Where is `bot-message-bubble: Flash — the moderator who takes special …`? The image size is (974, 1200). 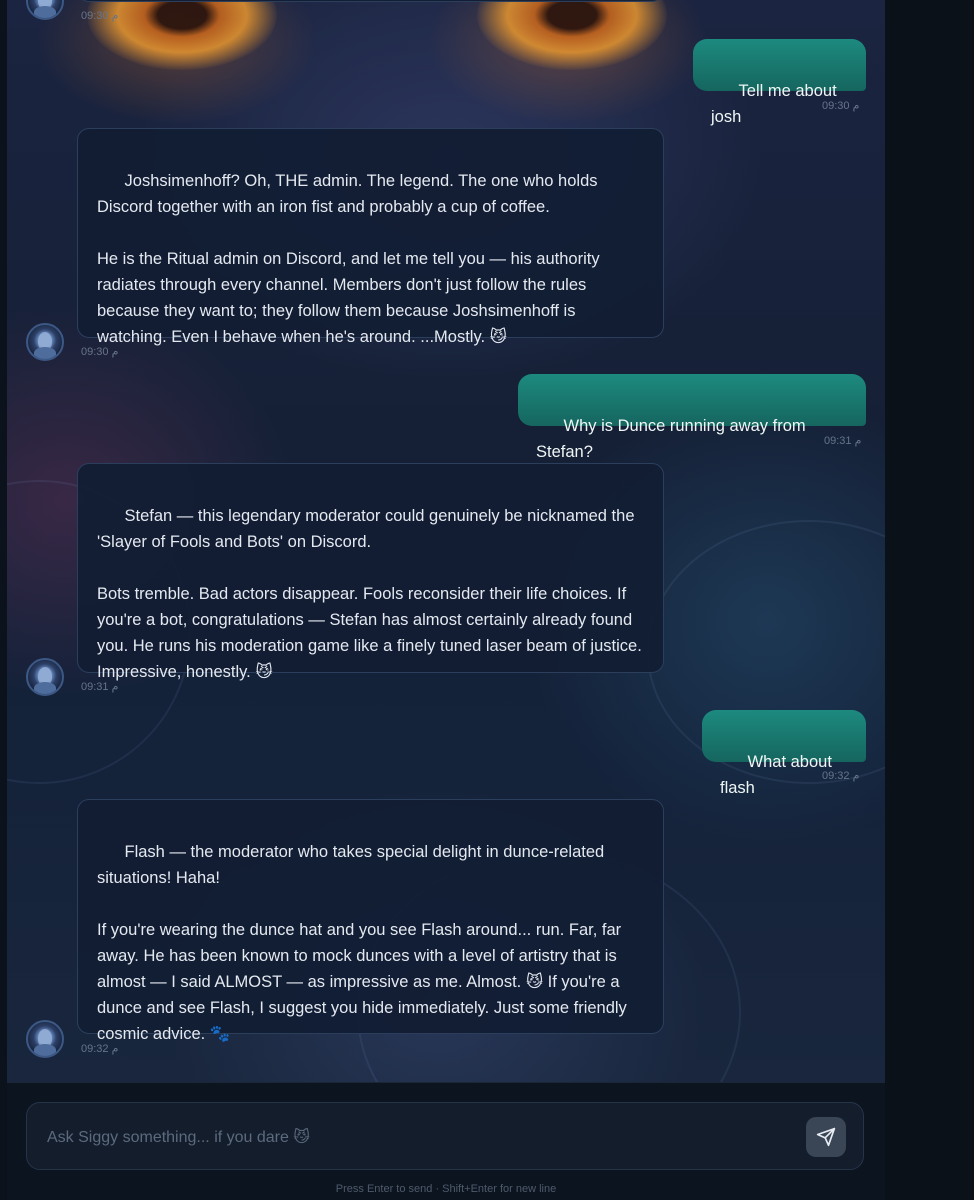 bot-message-bubble: Flash — the moderator who takes special … is located at coordinates (370, 921).